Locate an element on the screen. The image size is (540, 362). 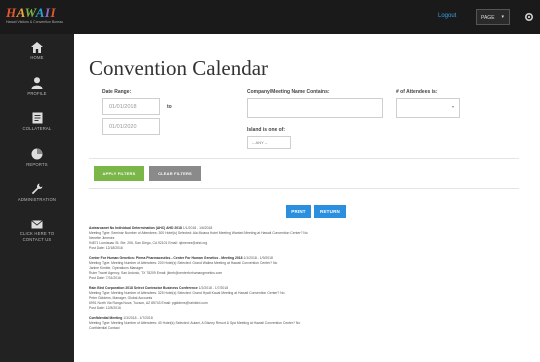
actions-divider is located at coordinates (304, 188).